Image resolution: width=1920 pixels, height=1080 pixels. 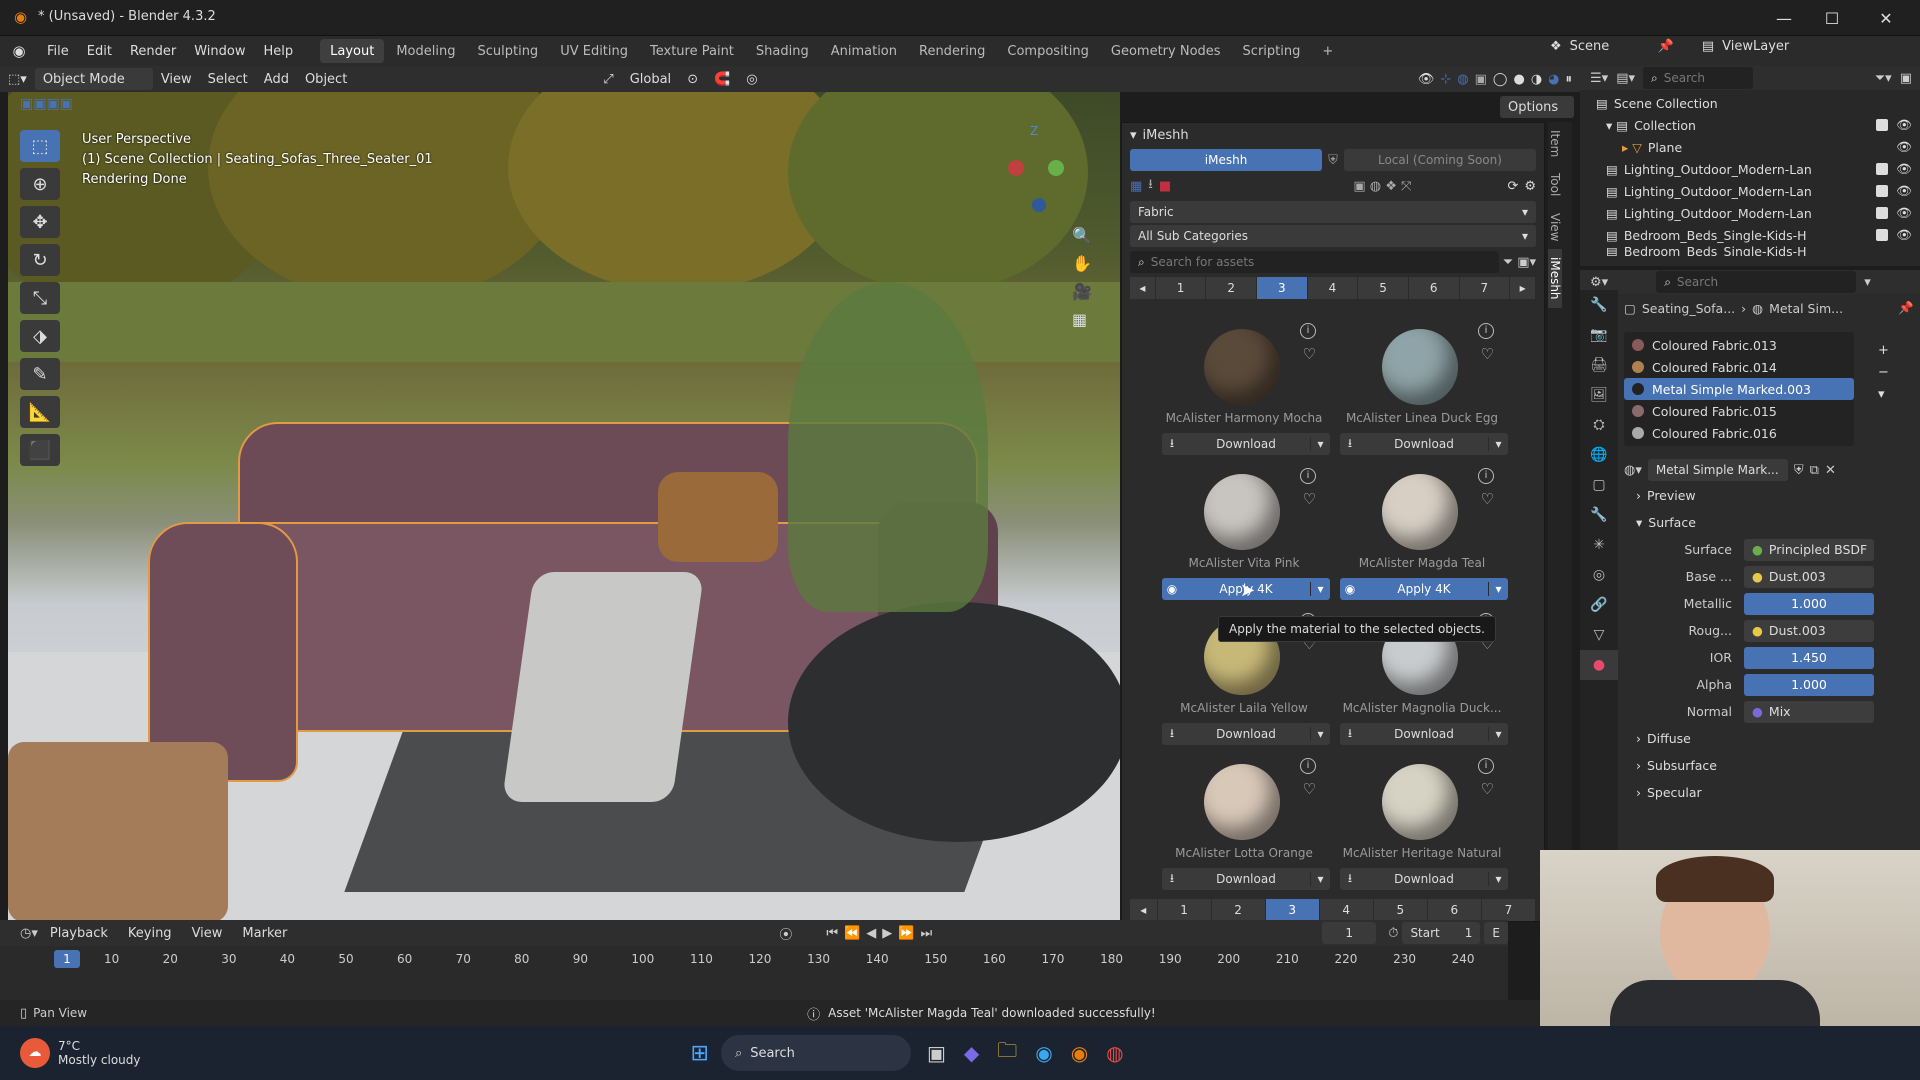 What do you see at coordinates (1445, 79) in the screenshot?
I see `gizmo-icon: ⊹` at bounding box center [1445, 79].